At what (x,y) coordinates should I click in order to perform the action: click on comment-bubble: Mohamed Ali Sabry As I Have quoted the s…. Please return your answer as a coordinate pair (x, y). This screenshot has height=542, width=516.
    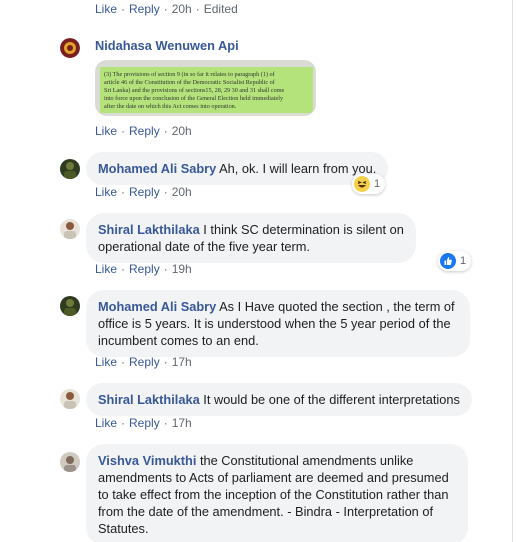
    Looking at the image, I should click on (278, 323).